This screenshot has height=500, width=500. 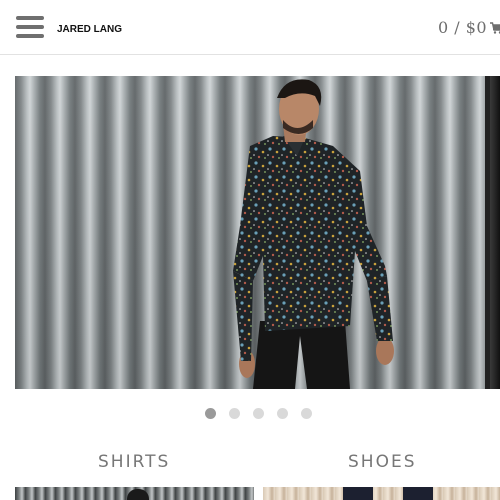 What do you see at coordinates (462, 27) in the screenshot?
I see `cart-summary: 0 / $0` at bounding box center [462, 27].